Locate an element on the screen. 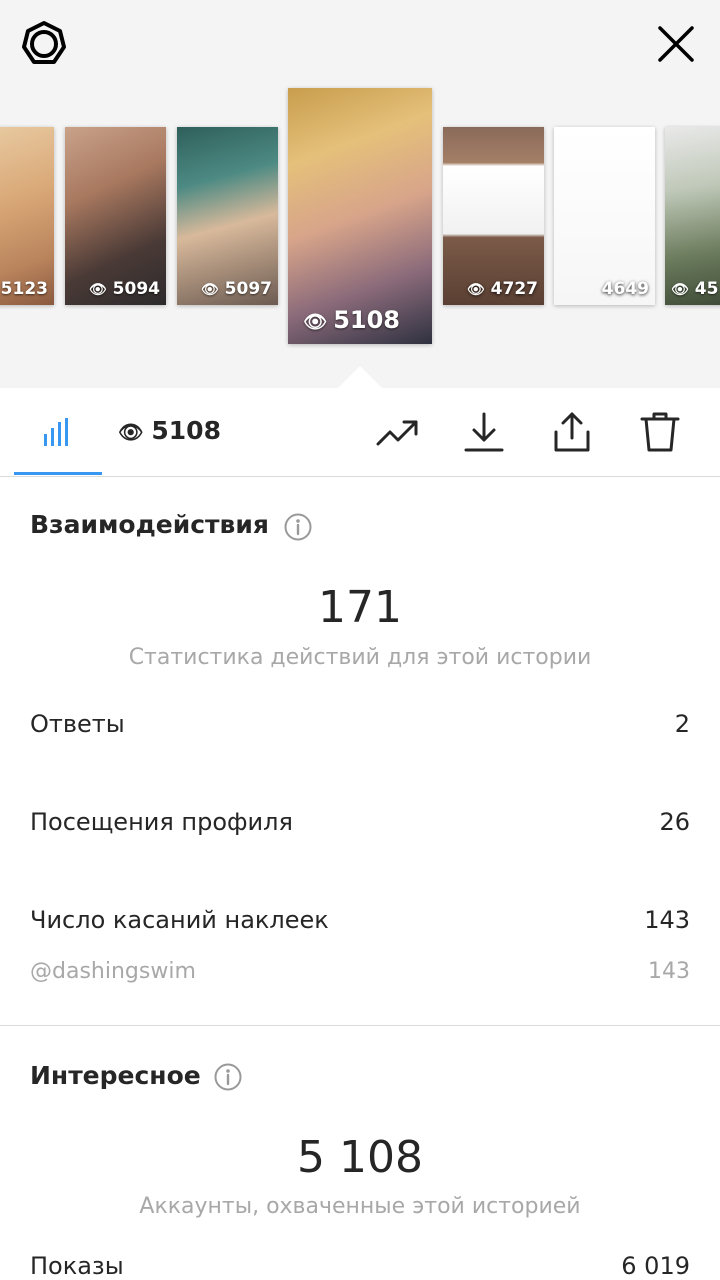 Image resolution: width=720 pixels, height=1280 pixels. story-thumbnail: 5123 is located at coordinates (27, 216).